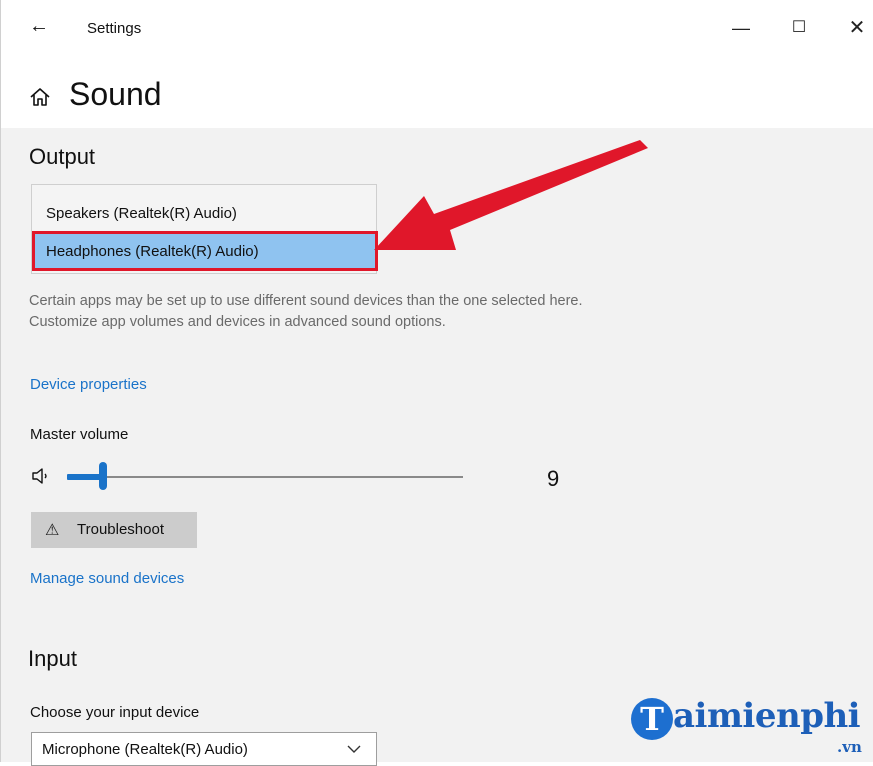 Image resolution: width=873 pixels, height=766 pixels. What do you see at coordinates (265, 477) in the screenshot?
I see `volume-slider-track` at bounding box center [265, 477].